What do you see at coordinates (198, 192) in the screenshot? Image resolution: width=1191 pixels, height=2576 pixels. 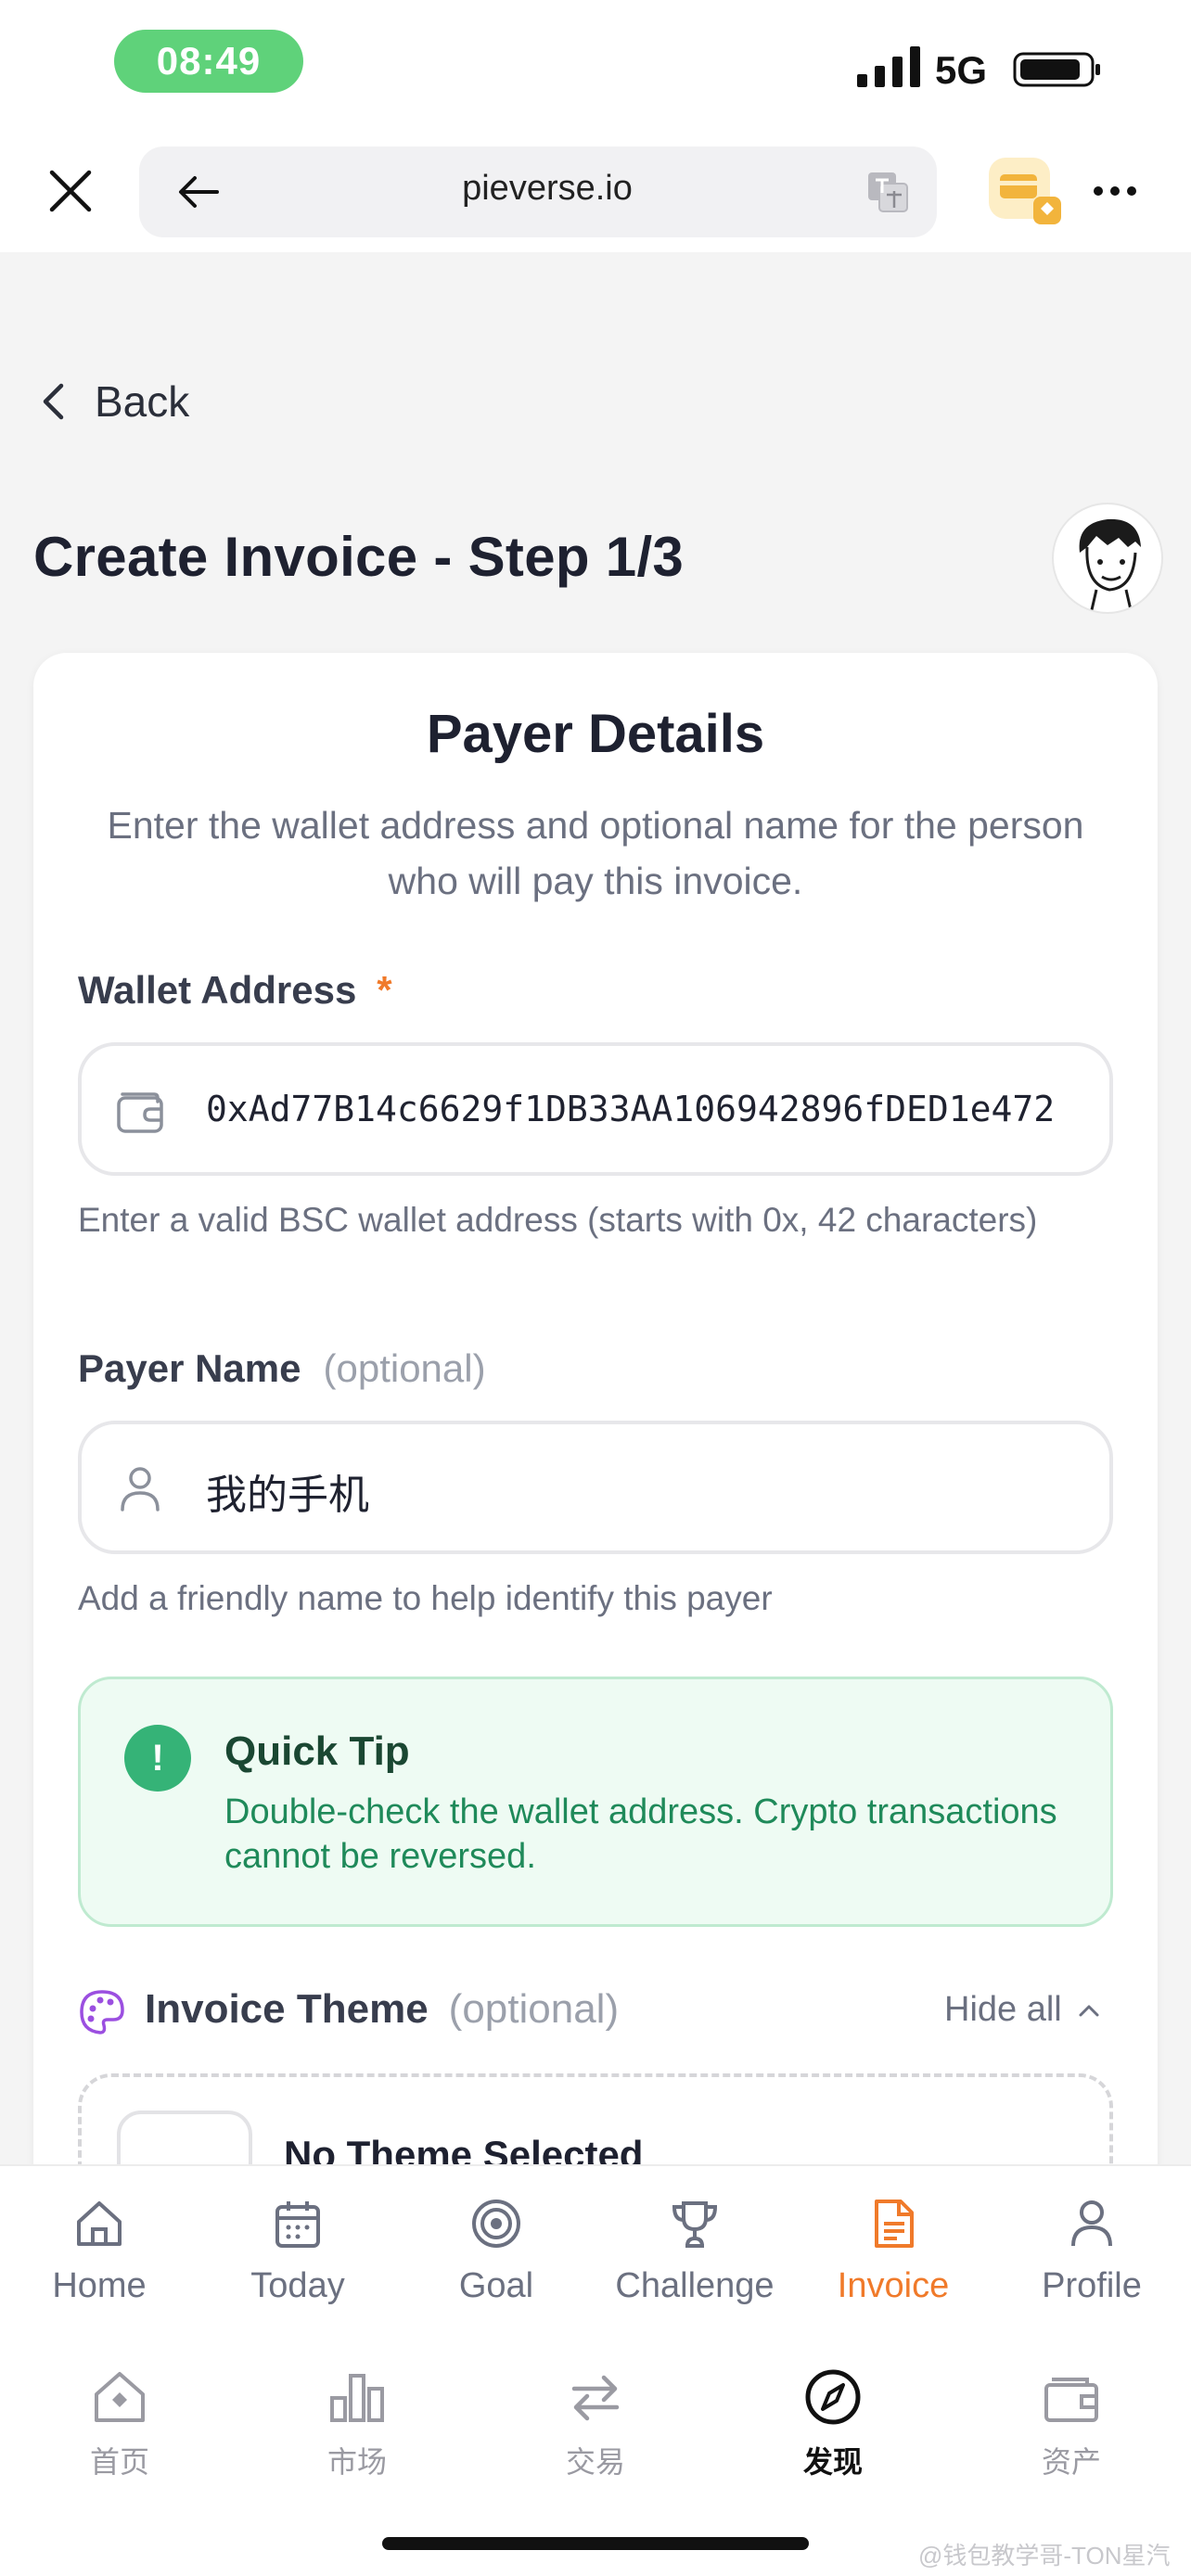 I see `arrow-left-icon` at bounding box center [198, 192].